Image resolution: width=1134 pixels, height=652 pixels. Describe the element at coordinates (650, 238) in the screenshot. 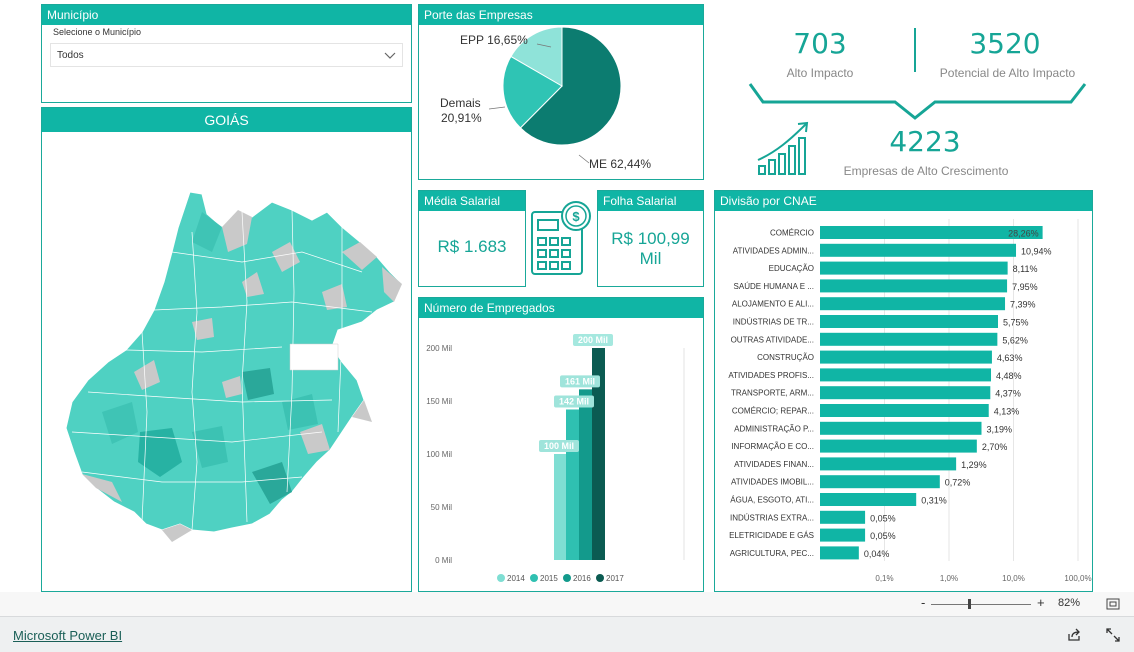

I see `folha-salarial-value-1: R$ 100,99` at that location.